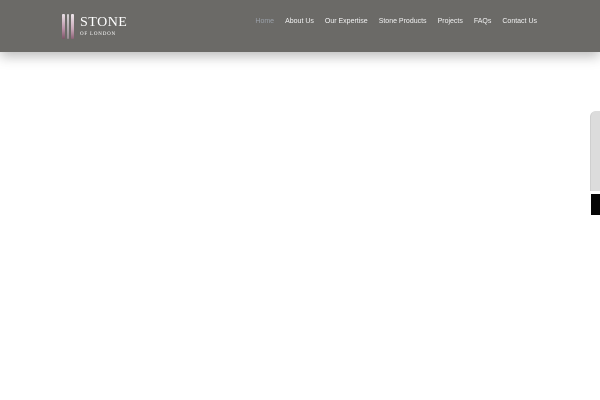  What do you see at coordinates (595, 151) in the screenshot?
I see `side-panel-tab` at bounding box center [595, 151].